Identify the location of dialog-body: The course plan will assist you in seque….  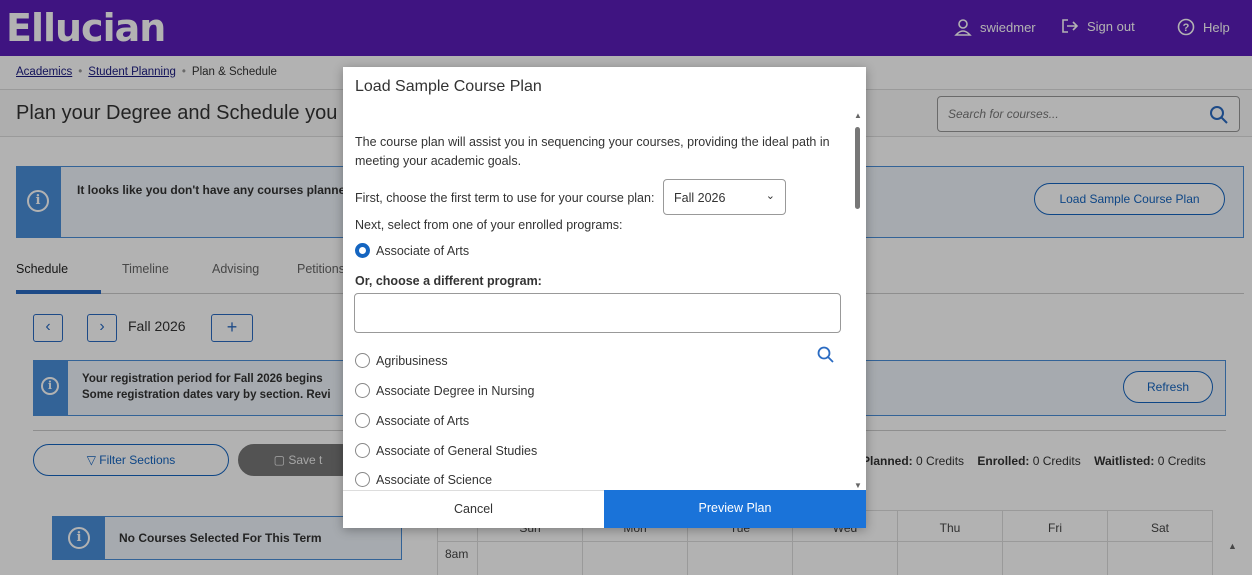
(600, 152).